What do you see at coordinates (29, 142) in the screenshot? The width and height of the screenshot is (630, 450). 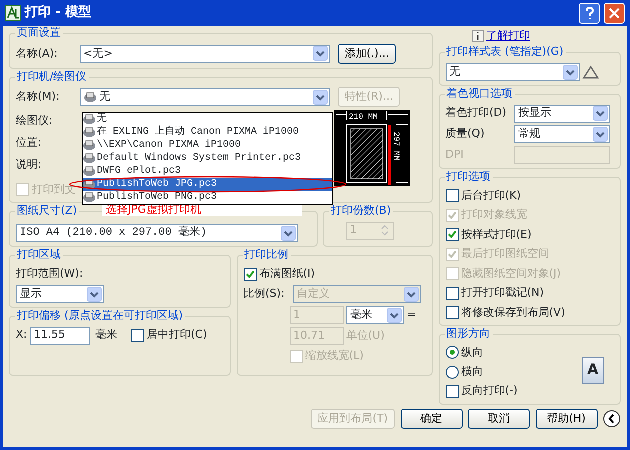 I see `field-label: 位置:` at bounding box center [29, 142].